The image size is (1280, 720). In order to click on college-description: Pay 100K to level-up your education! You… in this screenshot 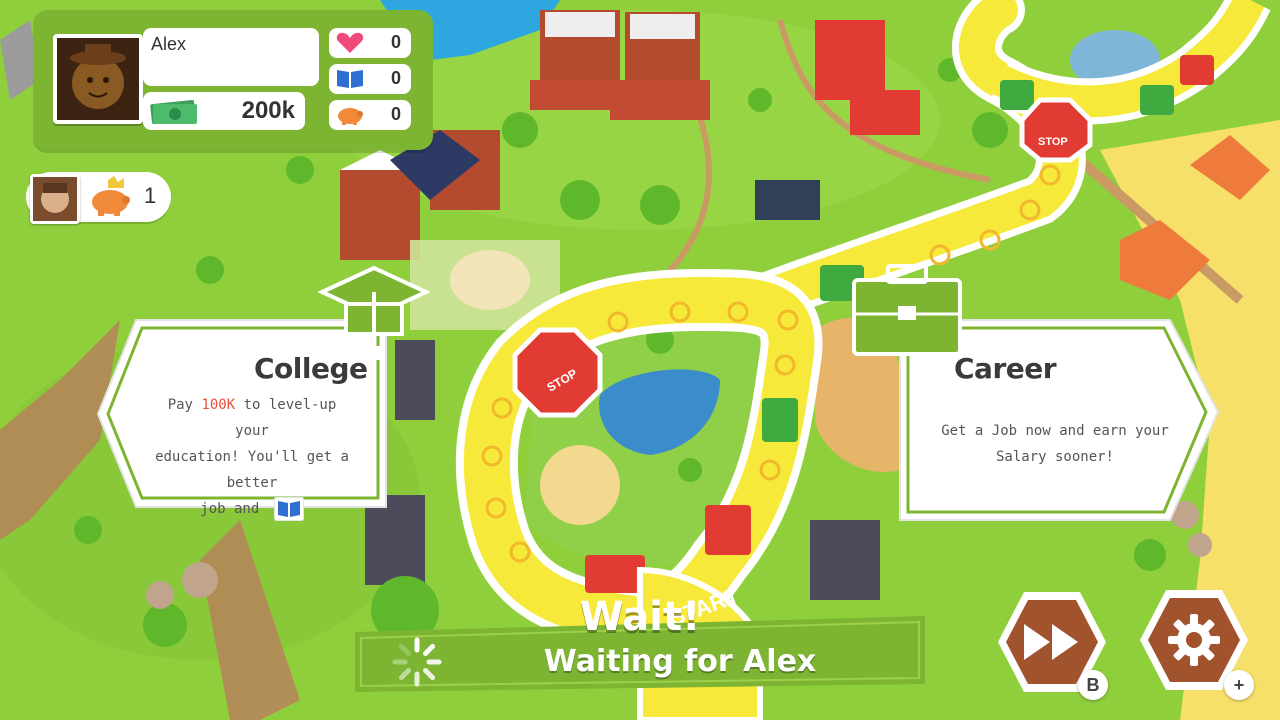, I will do `click(252, 457)`.